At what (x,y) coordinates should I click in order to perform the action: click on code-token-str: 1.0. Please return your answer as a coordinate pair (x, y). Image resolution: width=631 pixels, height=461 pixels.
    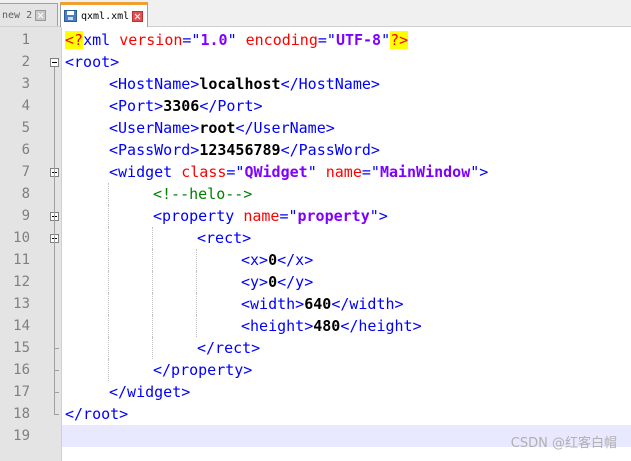
    Looking at the image, I should click on (214, 40).